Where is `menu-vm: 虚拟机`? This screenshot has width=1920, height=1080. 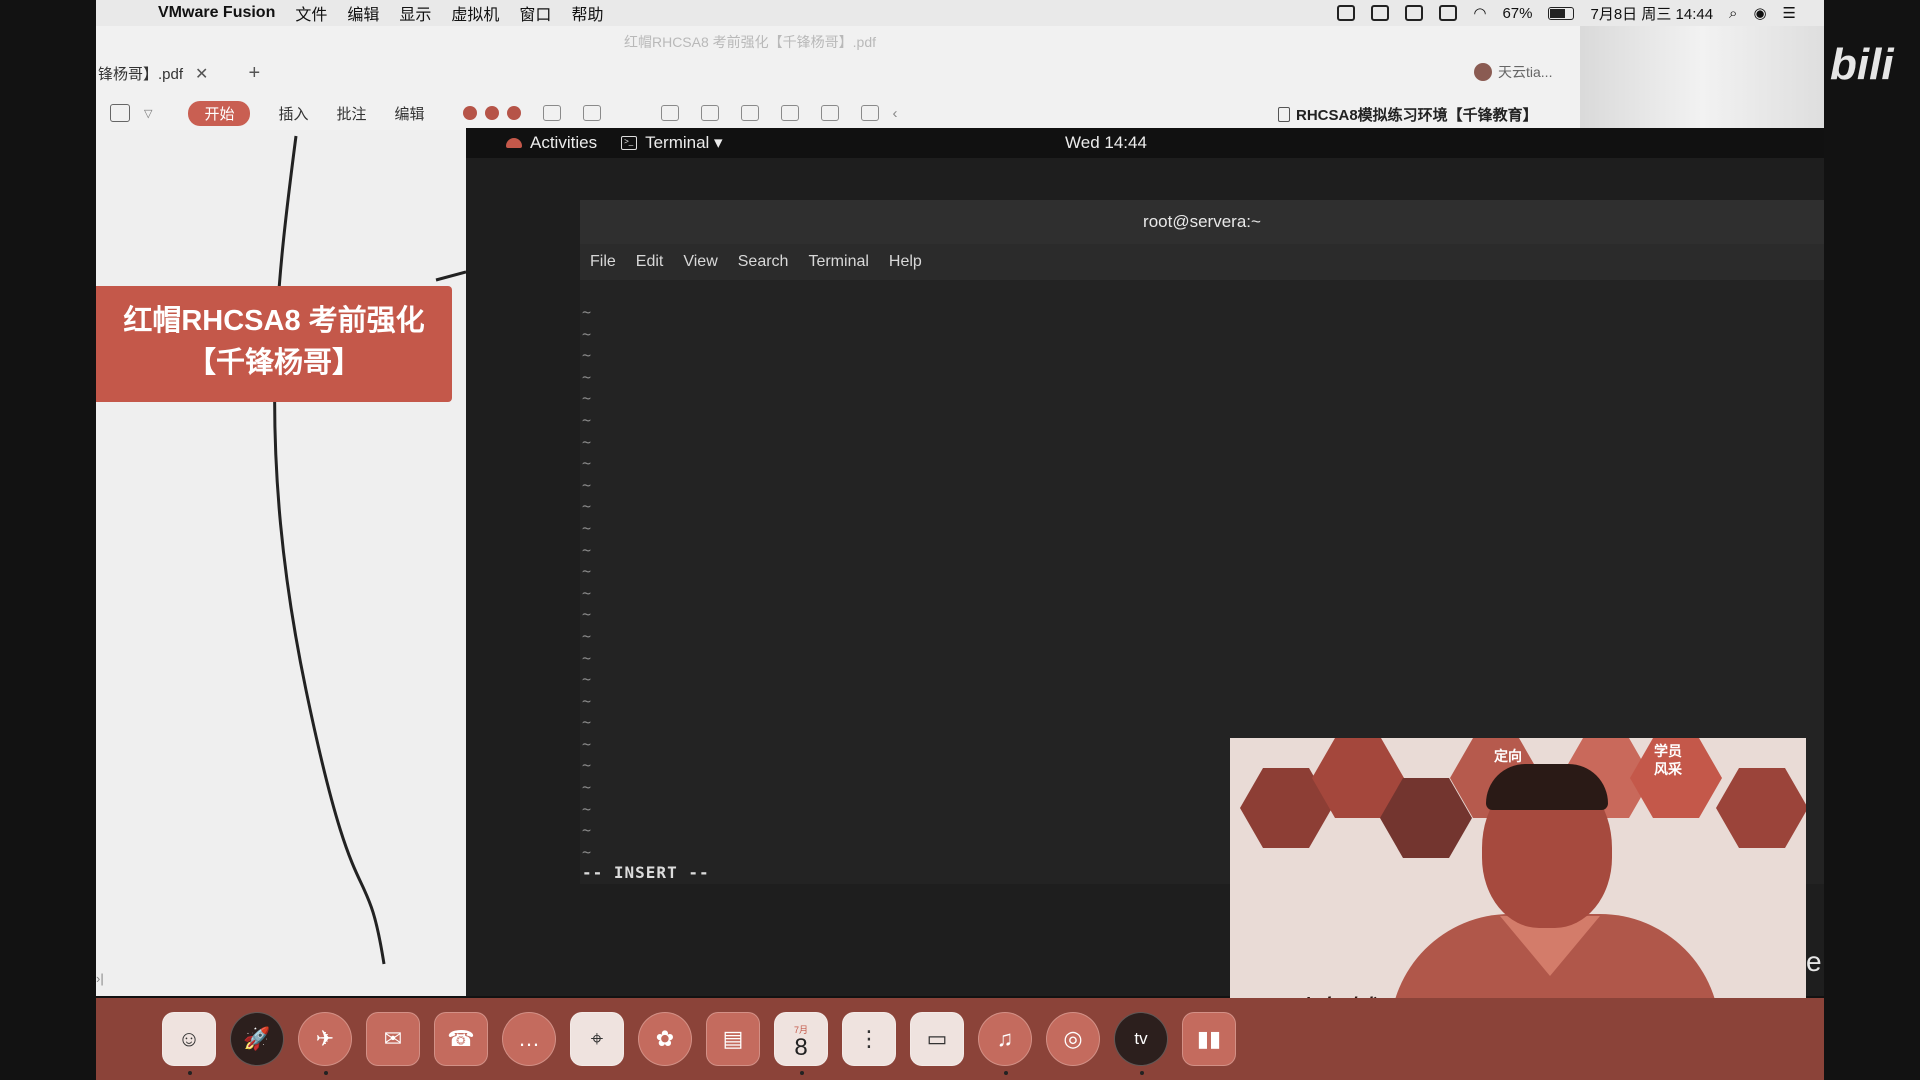 menu-vm: 虚拟机 is located at coordinates (475, 13).